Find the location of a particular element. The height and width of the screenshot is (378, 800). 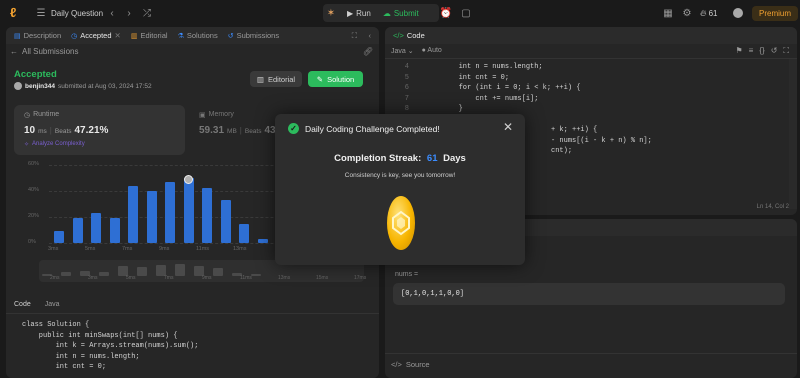

tab-editorial: ▥ Editorial is located at coordinates (149, 35).